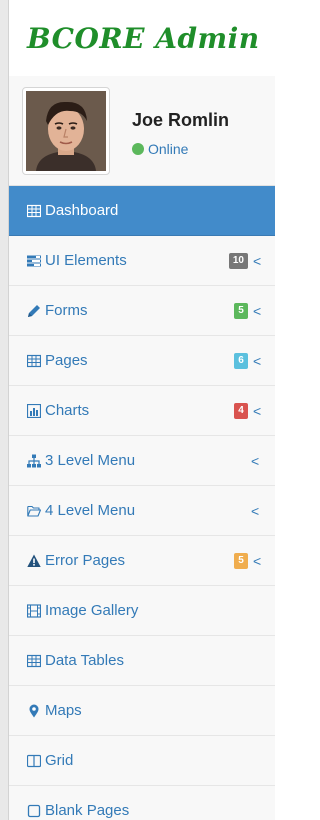 This screenshot has width=320, height=820. Describe the element at coordinates (142, 511) in the screenshot. I see `sidebar-item-4-level-menu: 4 Level Menu <` at that location.